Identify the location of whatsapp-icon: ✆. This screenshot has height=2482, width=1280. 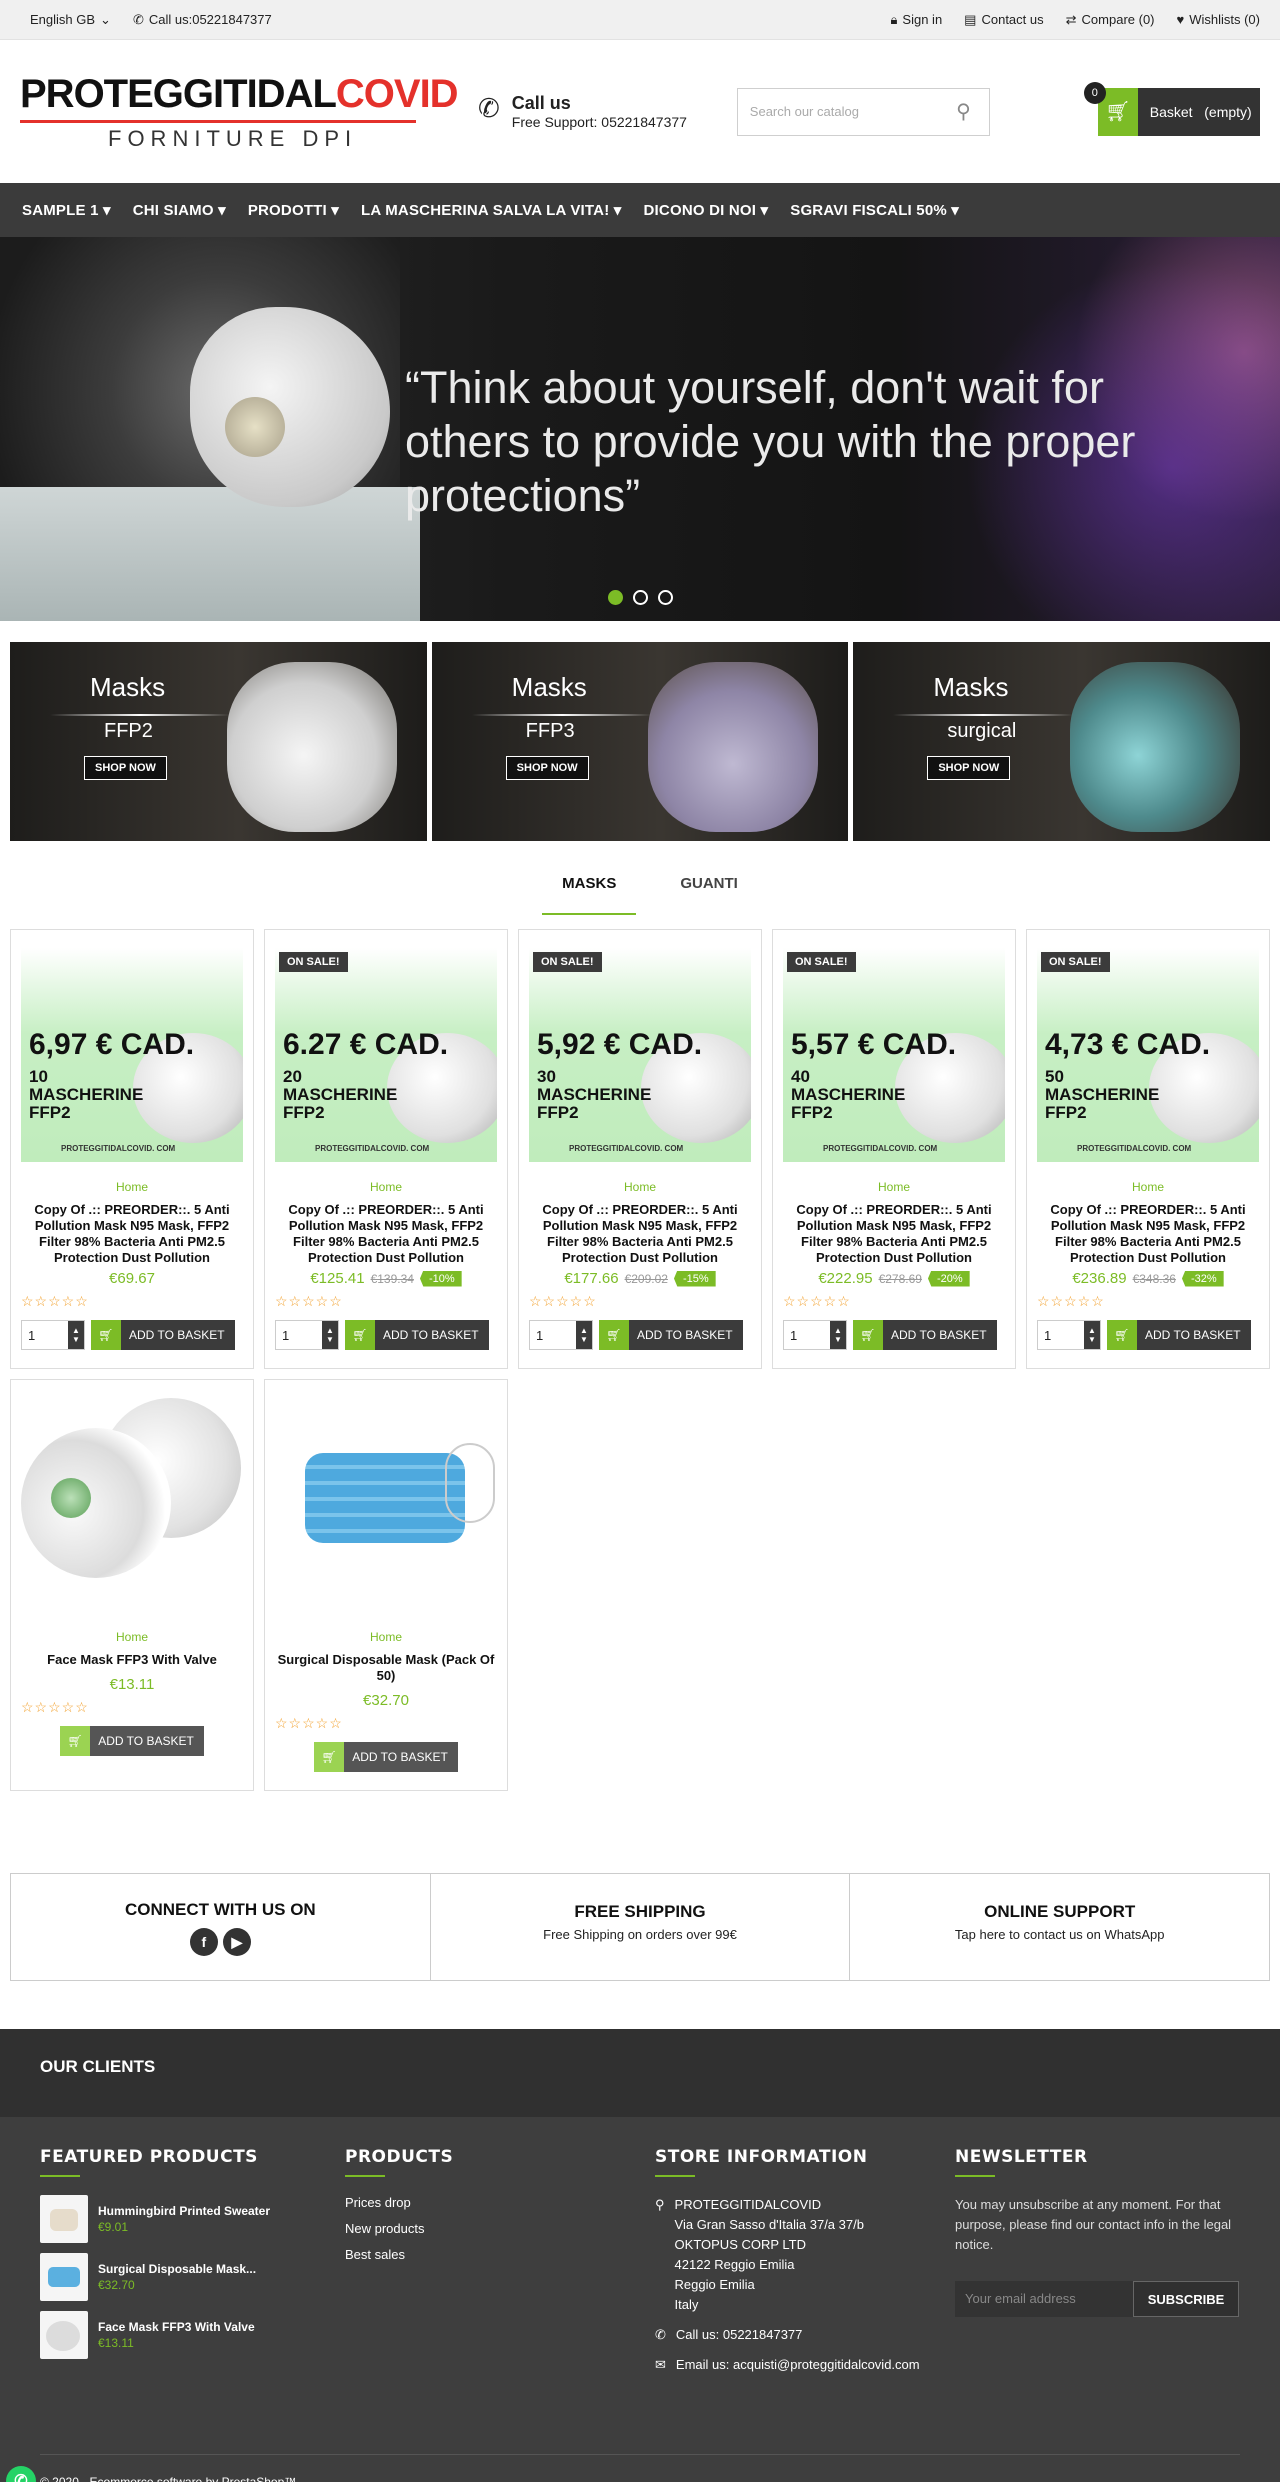
(21, 2474).